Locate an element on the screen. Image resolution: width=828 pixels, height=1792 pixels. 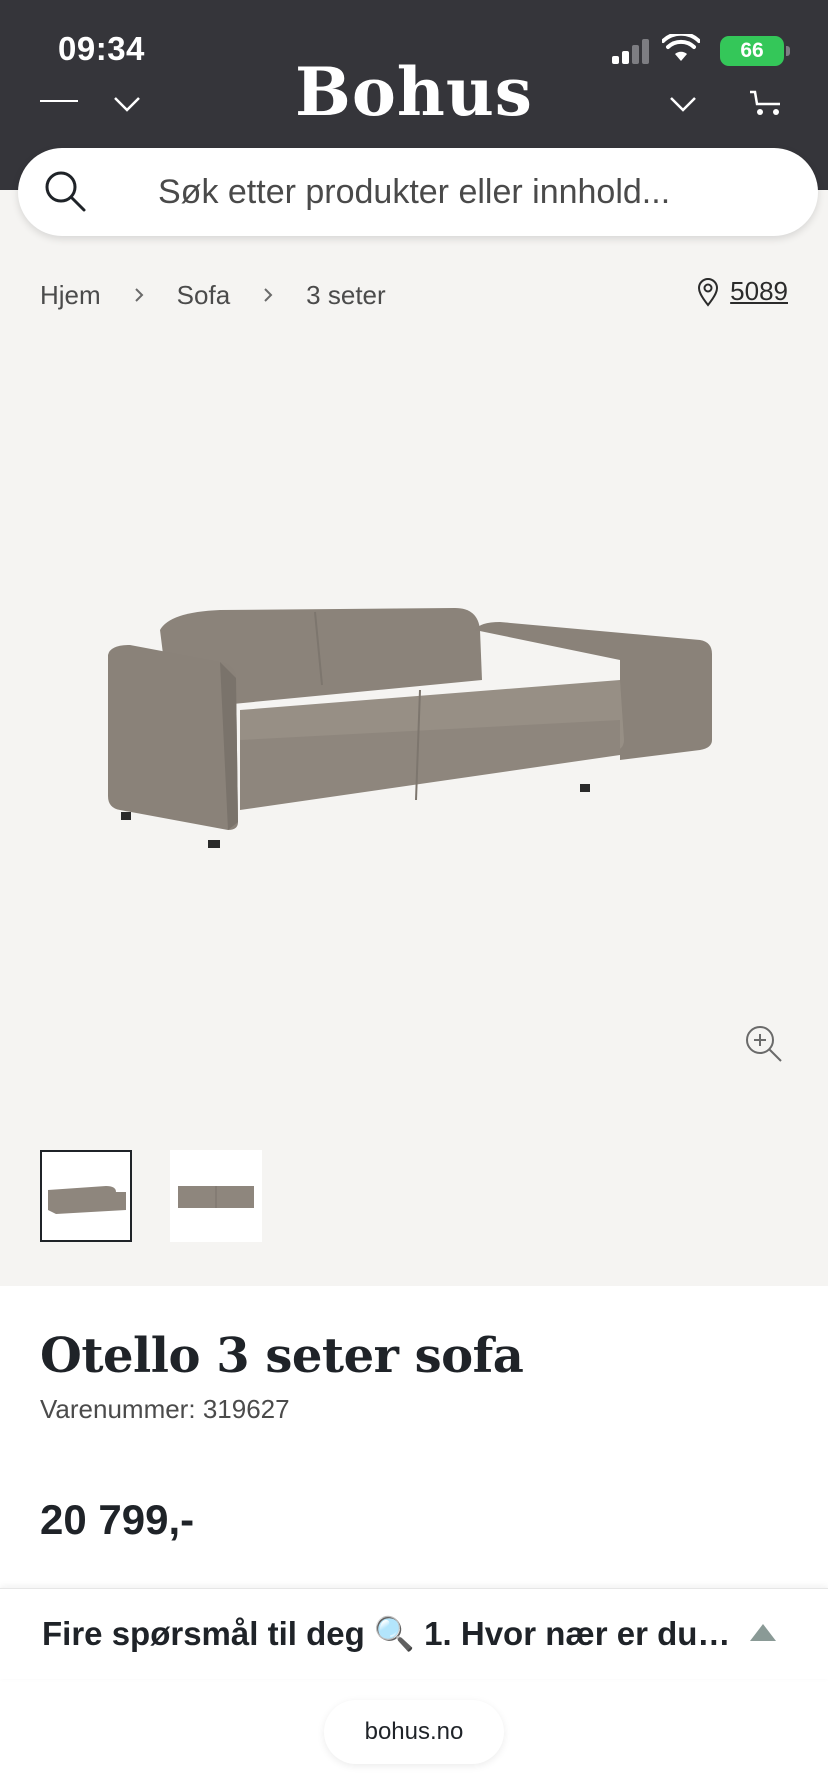
breadcrumb: Hjem Sofa 3 seter is located at coordinates (213, 295).